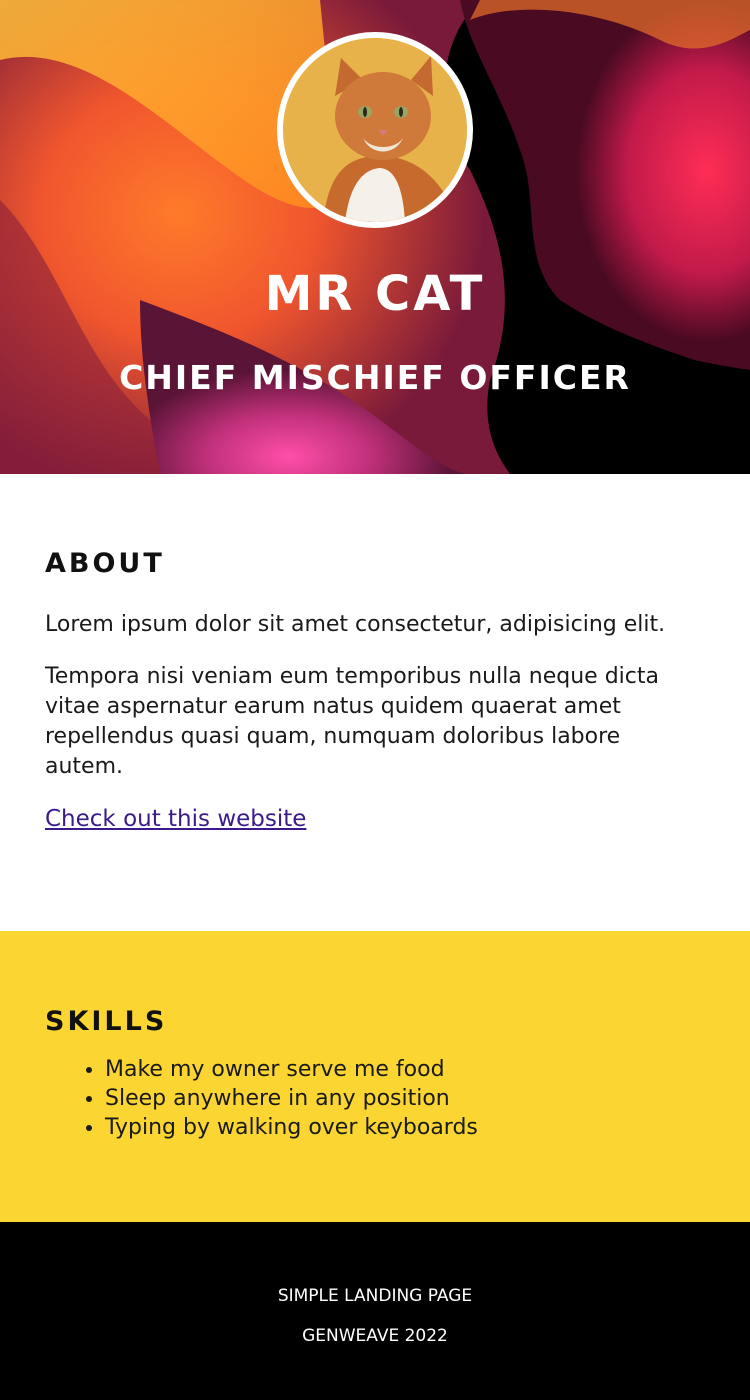  I want to click on footer-line-2: GENWEAVE 2022, so click(375, 1336).